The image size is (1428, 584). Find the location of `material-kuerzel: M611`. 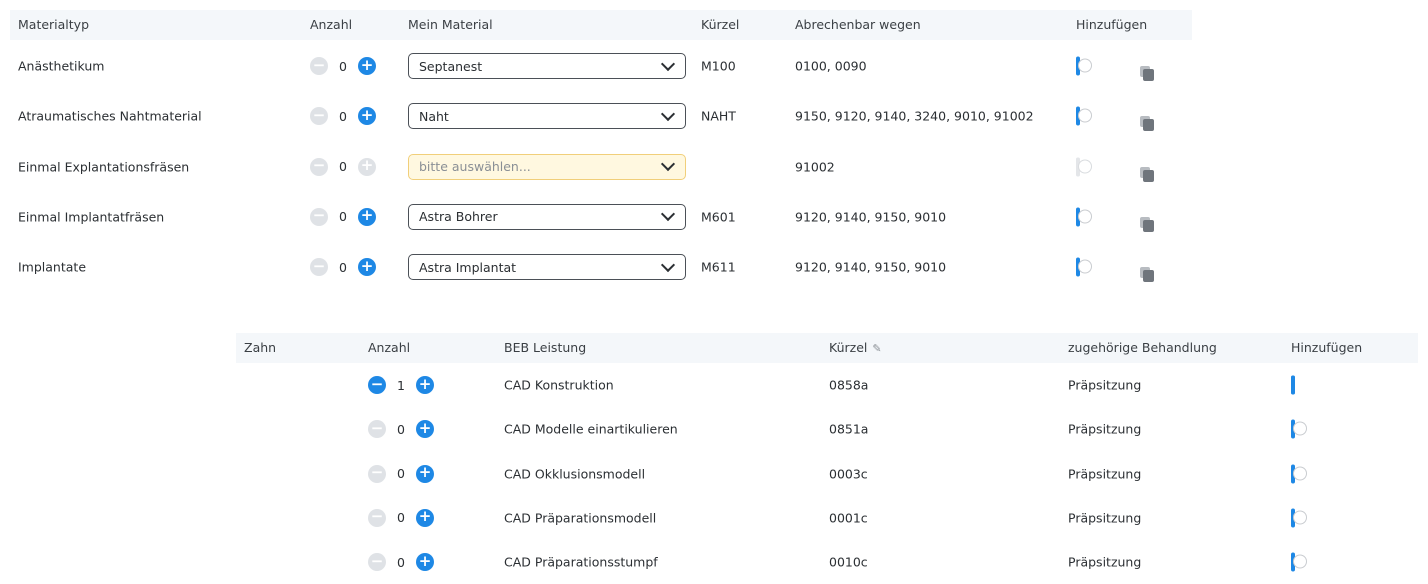

material-kuerzel: M611 is located at coordinates (718, 267).